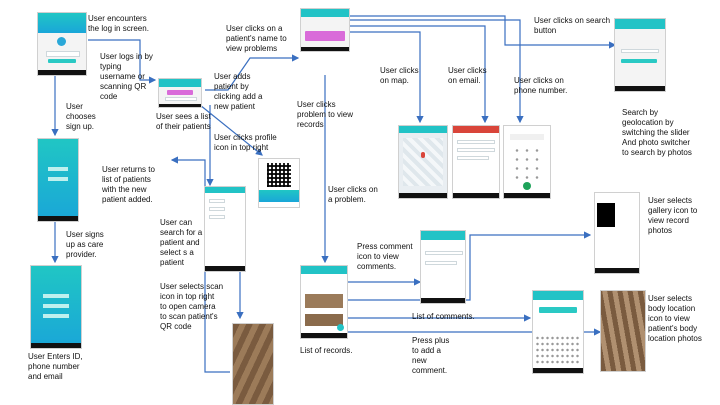  What do you see at coordinates (385, 256) in the screenshot?
I see `label-press-comment: Press comment icon to view comments.` at bounding box center [385, 256].